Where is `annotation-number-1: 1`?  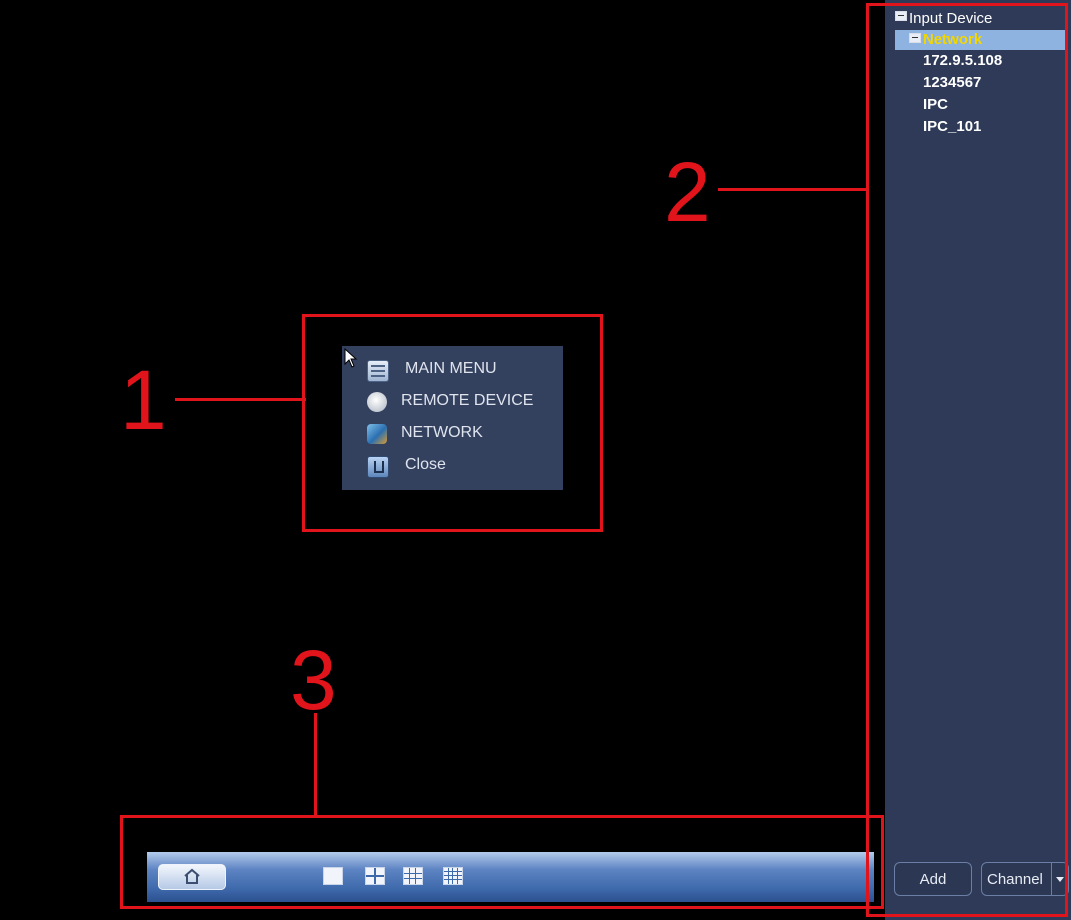 annotation-number-1: 1 is located at coordinates (143, 400).